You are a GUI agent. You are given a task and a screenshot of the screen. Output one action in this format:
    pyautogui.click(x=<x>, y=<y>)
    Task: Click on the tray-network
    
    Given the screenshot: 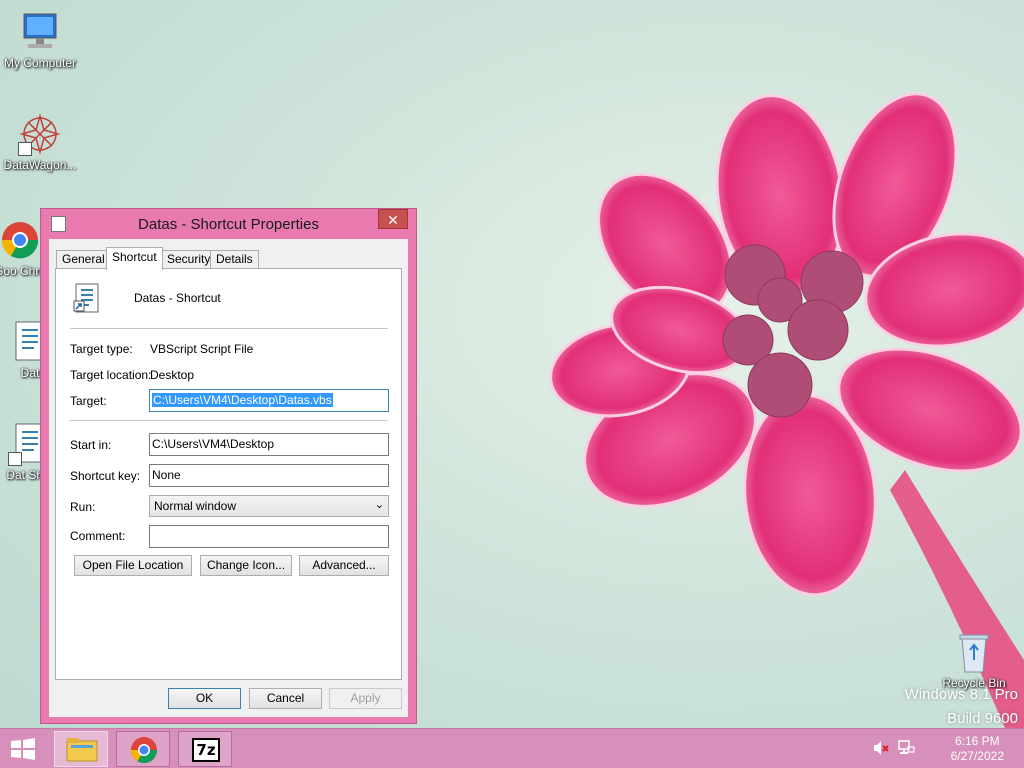 What is the action you would take?
    pyautogui.click(x=906, y=749)
    